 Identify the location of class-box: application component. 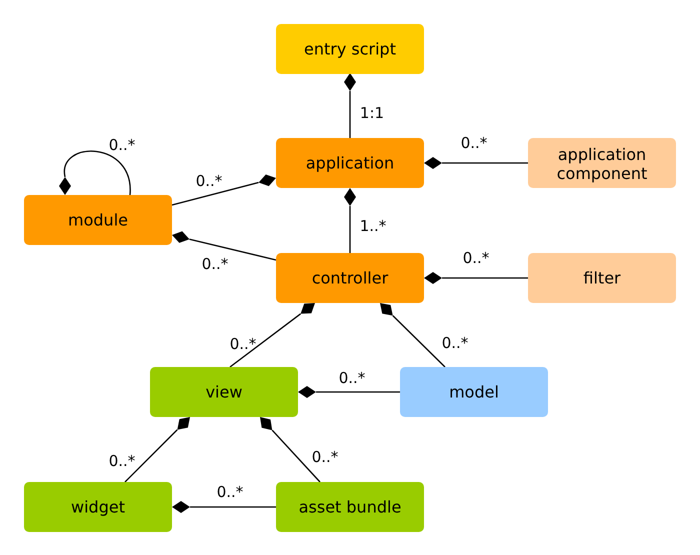
(602, 163).